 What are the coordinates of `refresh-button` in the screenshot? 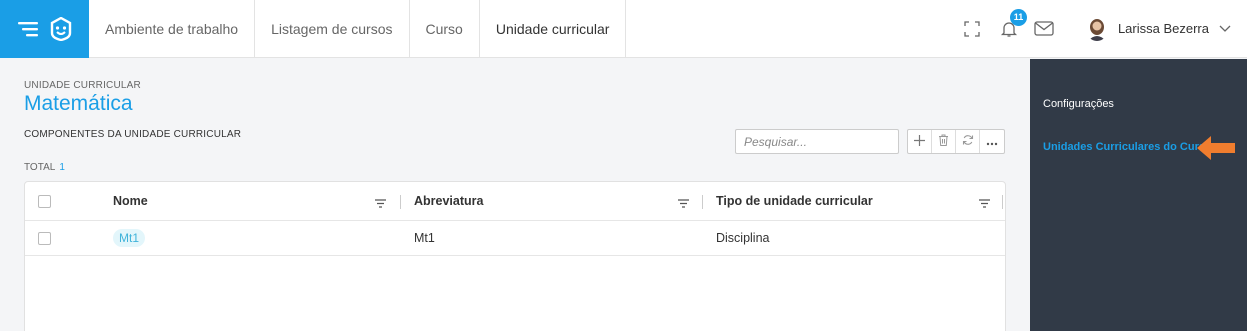 It's located at (968, 141).